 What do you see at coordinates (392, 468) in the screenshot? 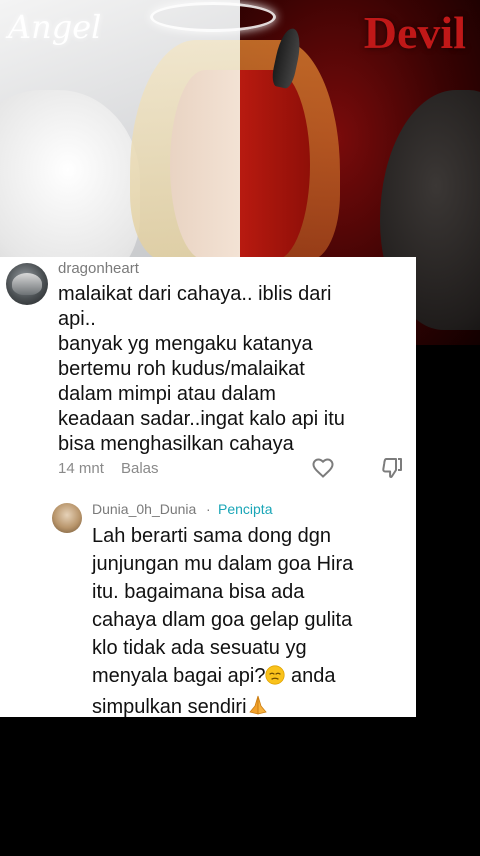
I see `thumbs-down-icon` at bounding box center [392, 468].